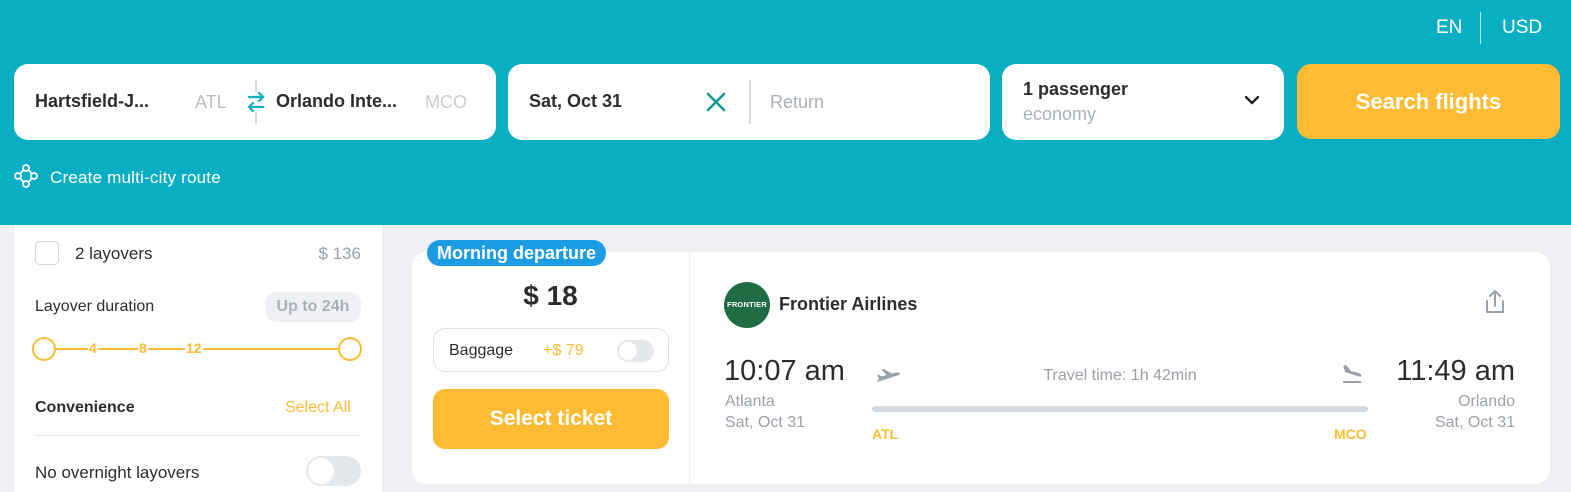 This screenshot has width=1571, height=492. Describe the element at coordinates (93, 348) in the screenshot. I see `slider-tick: 4` at that location.